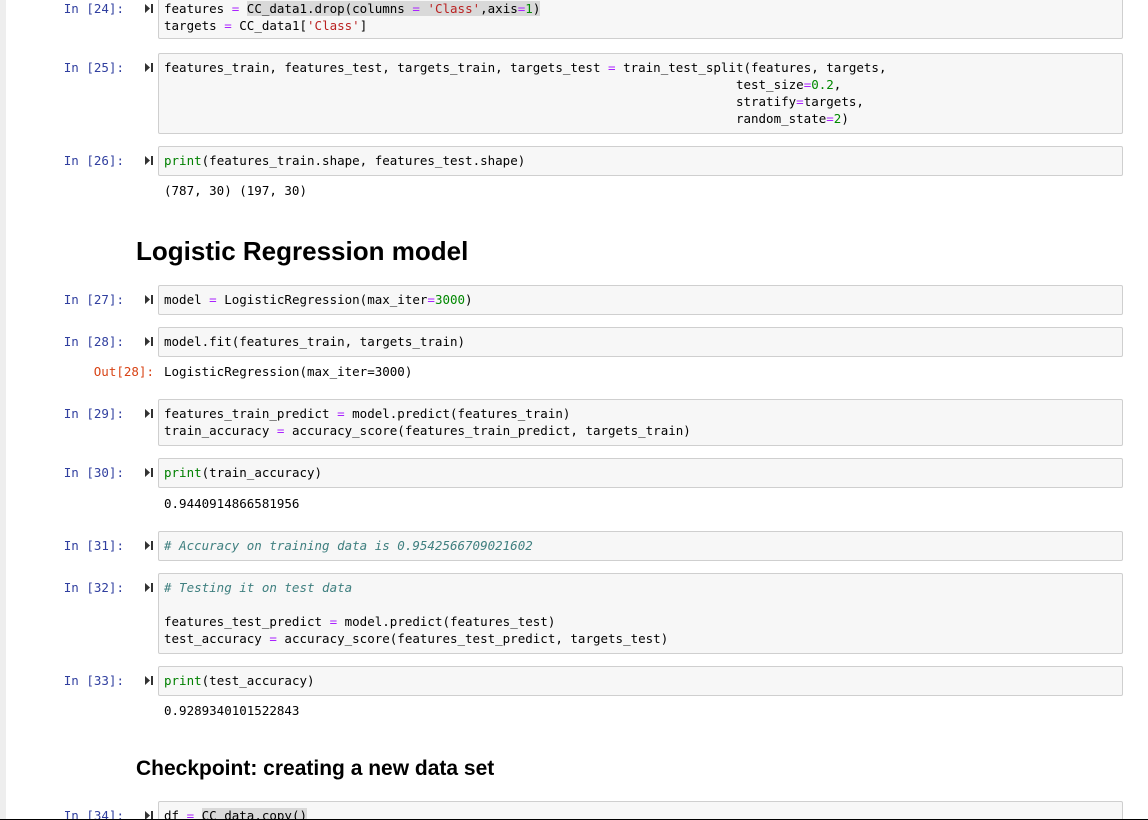 The image size is (1148, 820). What do you see at coordinates (93, 587) in the screenshot?
I see `input-prompt: In [32]:` at bounding box center [93, 587].